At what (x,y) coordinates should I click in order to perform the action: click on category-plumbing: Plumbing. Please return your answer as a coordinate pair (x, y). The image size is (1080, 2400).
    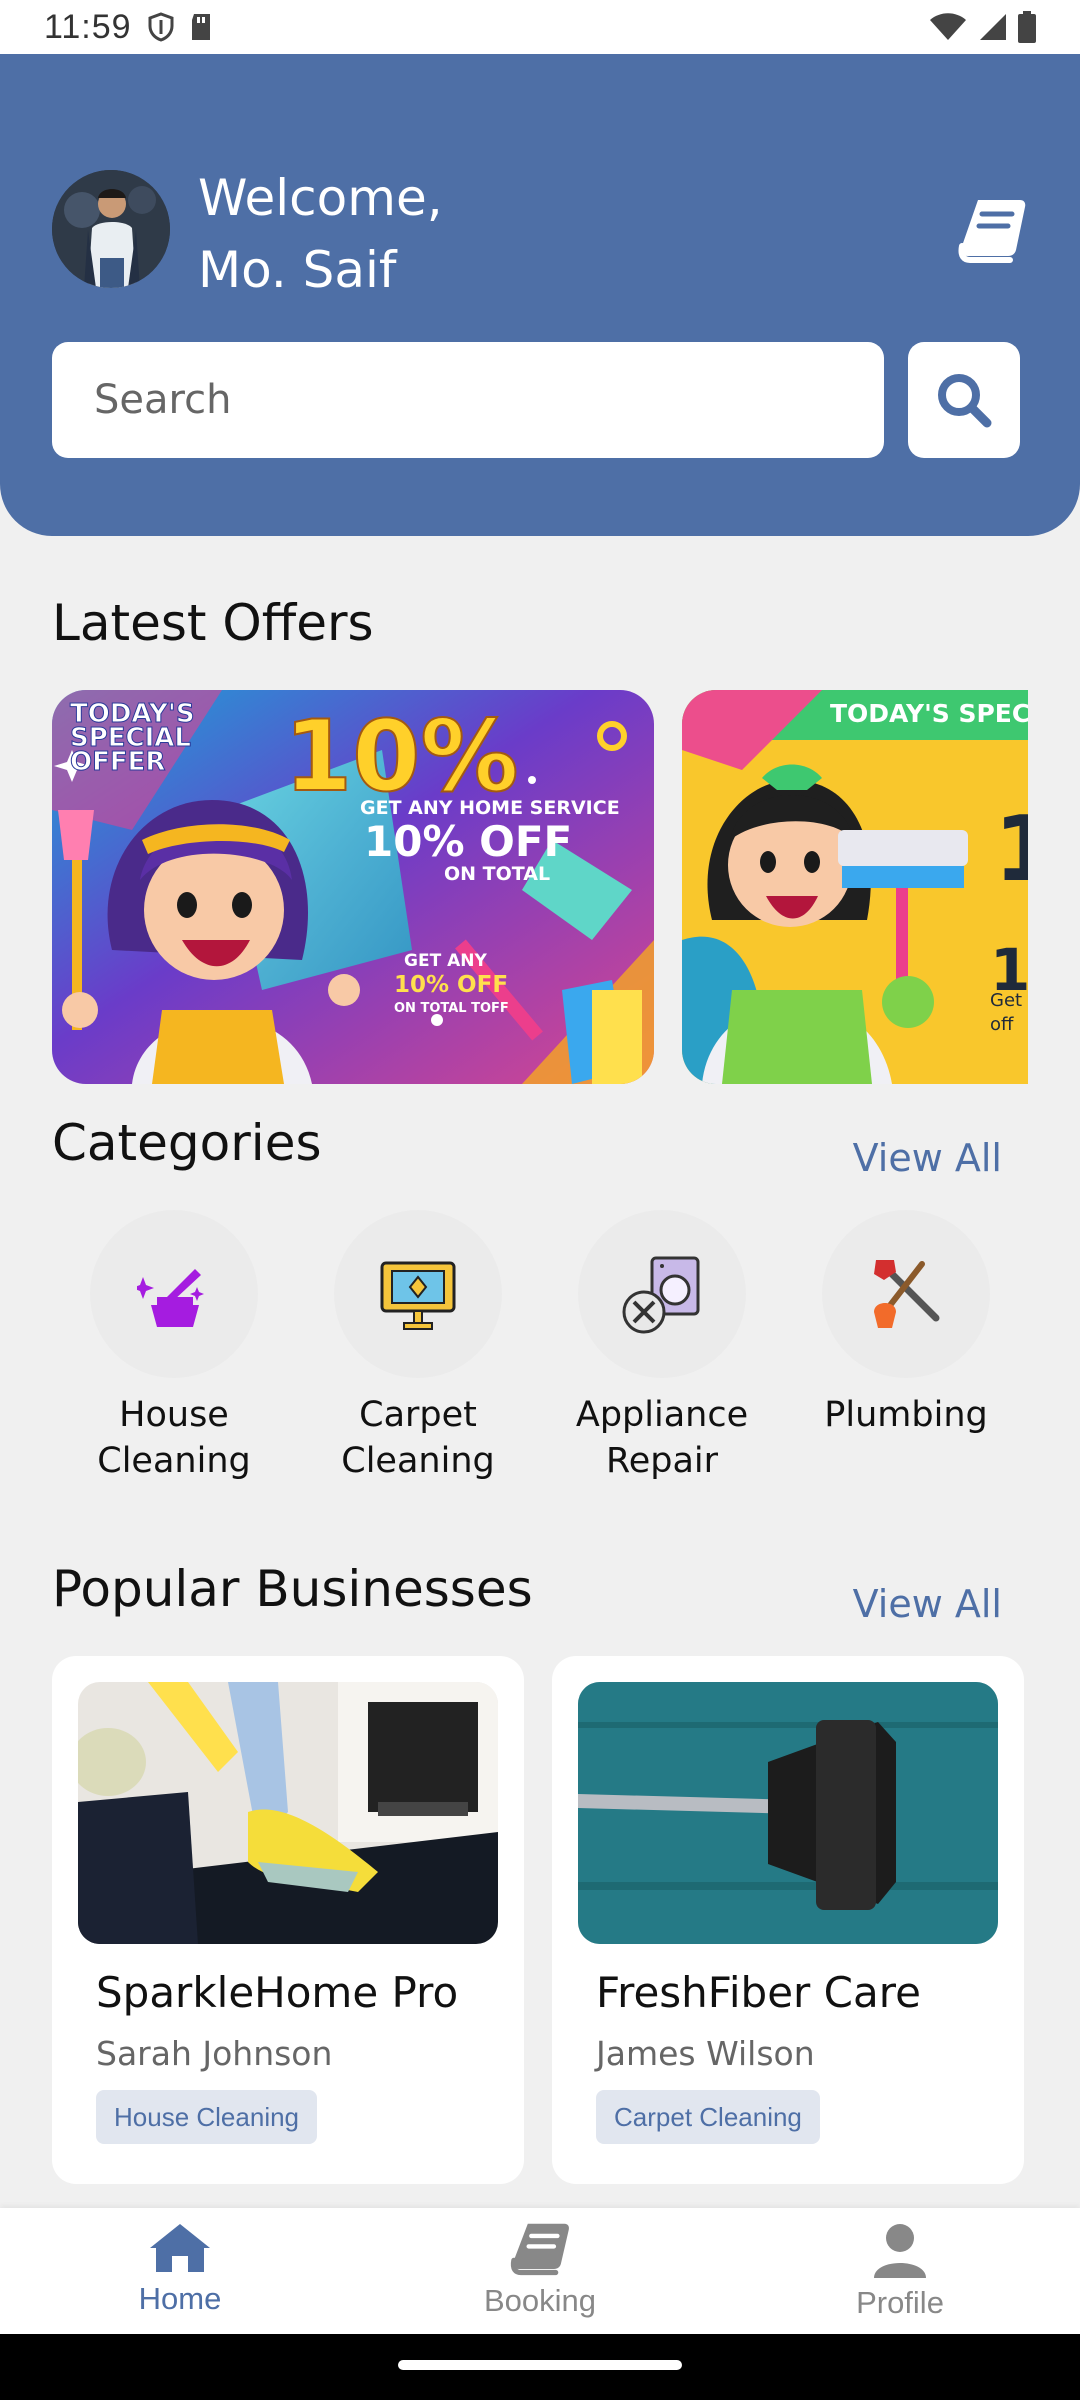
    Looking at the image, I should click on (906, 1324).